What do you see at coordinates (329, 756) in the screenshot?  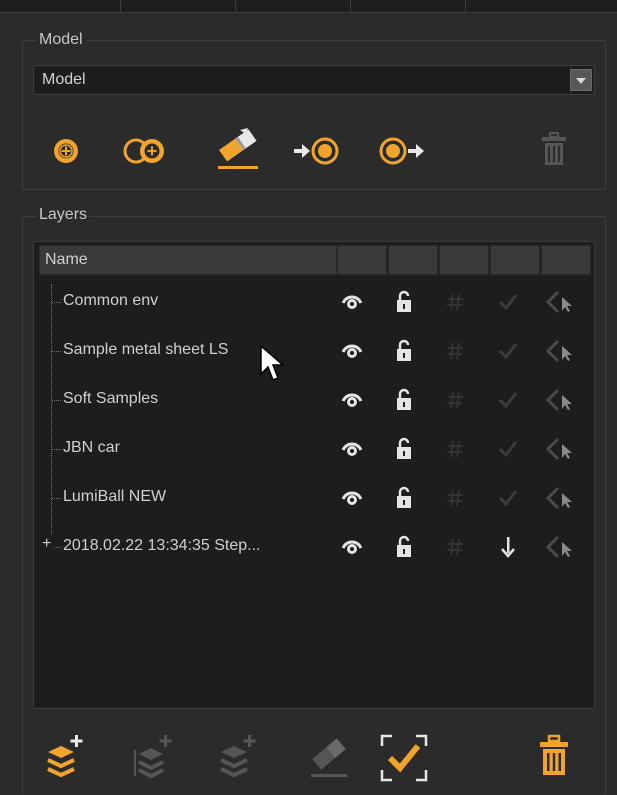 I see `edit-layer-icon` at bounding box center [329, 756].